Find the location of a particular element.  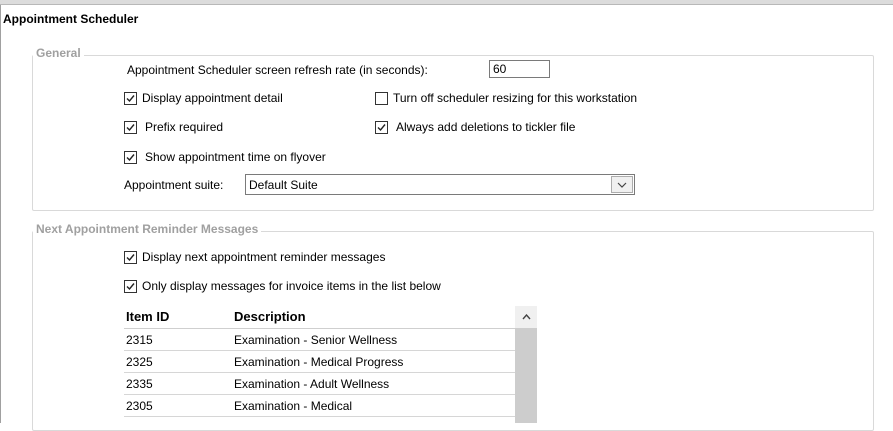

table-row: 2335 Examination - Adult Wellness is located at coordinates (319, 384).